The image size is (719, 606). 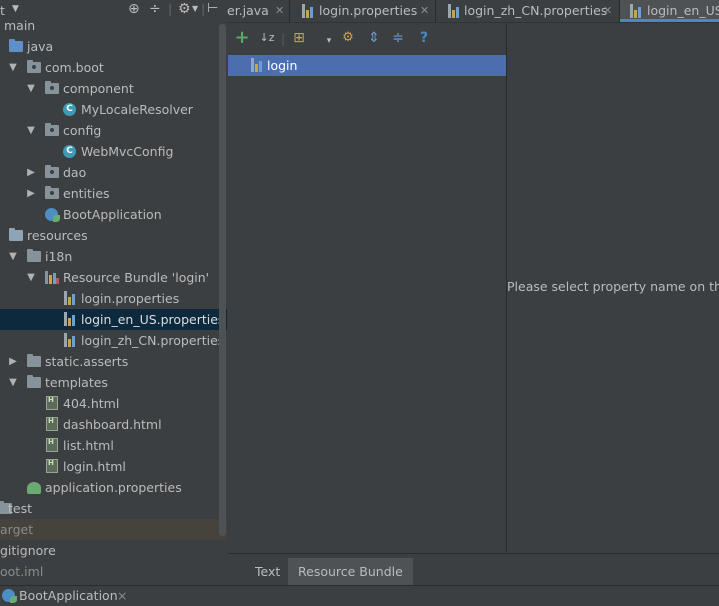 What do you see at coordinates (669, 11) in the screenshot?
I see `editor-tab-login-en-us: login_en_US.pro` at bounding box center [669, 11].